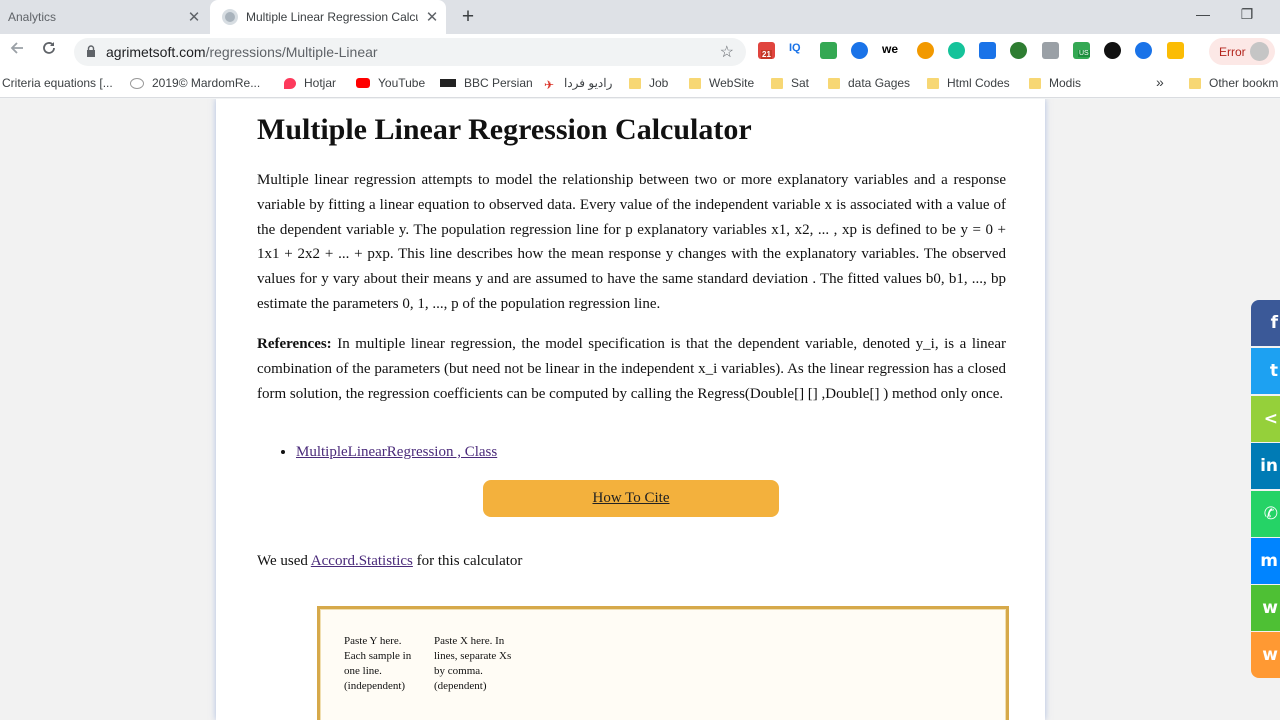 Image resolution: width=1280 pixels, height=720 pixels. I want to click on bookmark-label: Job, so click(659, 83).